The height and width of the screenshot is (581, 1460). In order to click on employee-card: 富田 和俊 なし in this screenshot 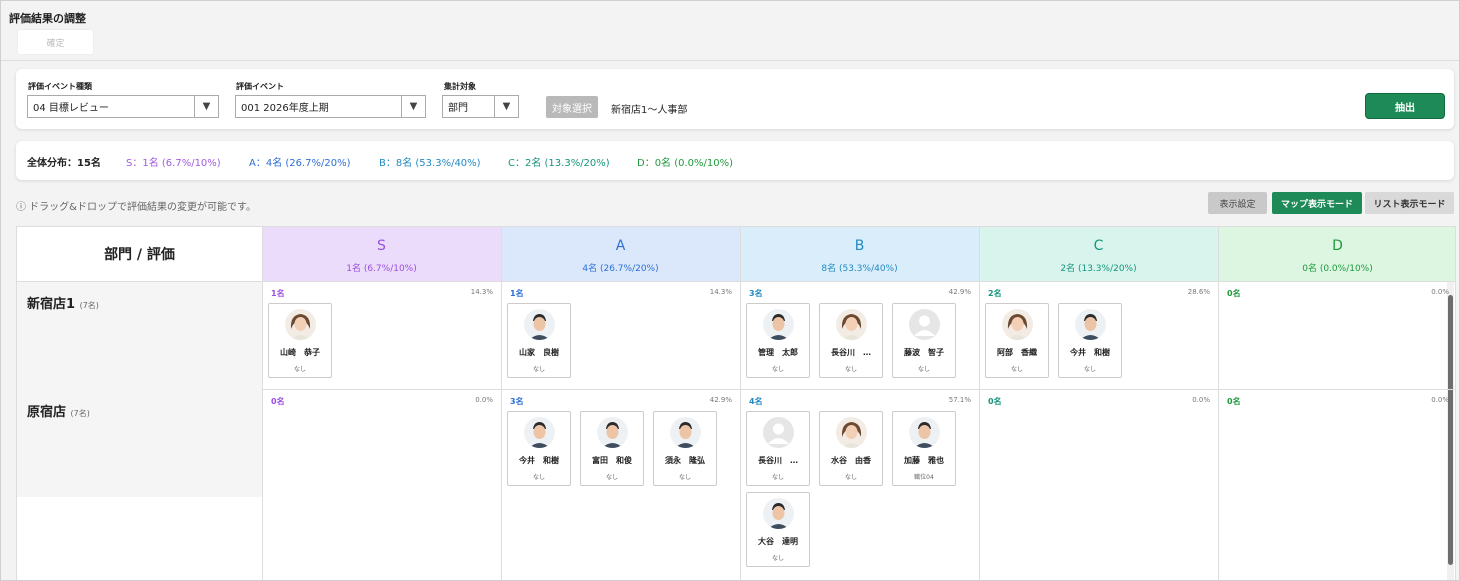, I will do `click(612, 448)`.